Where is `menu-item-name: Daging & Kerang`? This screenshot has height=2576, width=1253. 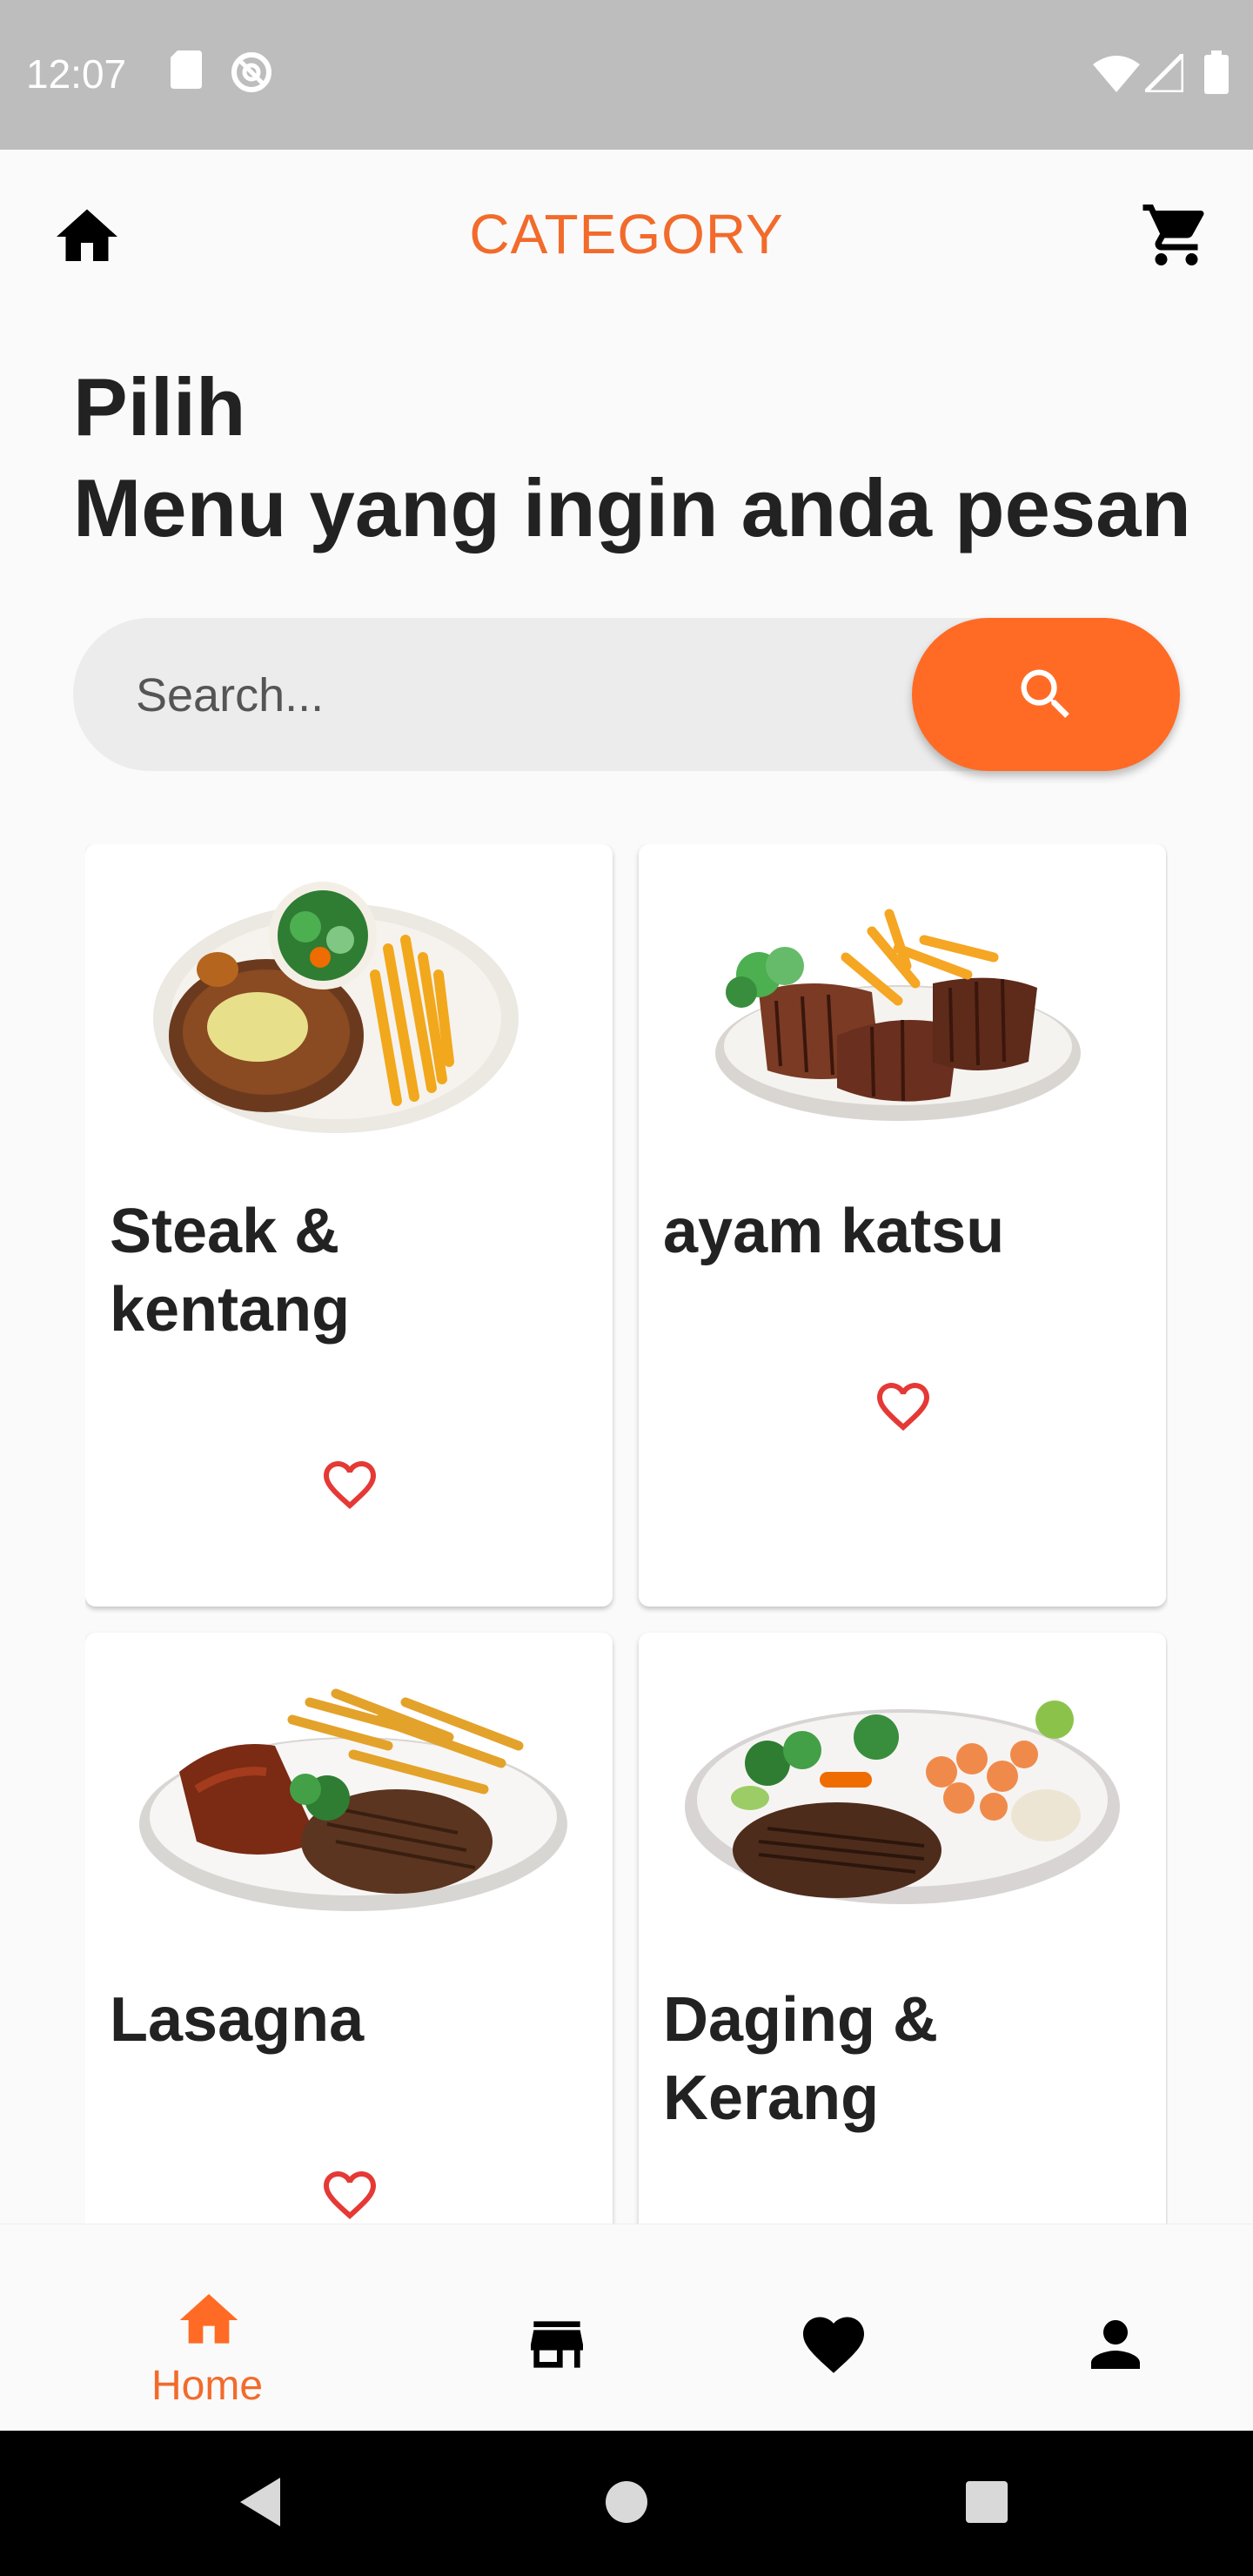 menu-item-name: Daging & Kerang is located at coordinates (800, 2059).